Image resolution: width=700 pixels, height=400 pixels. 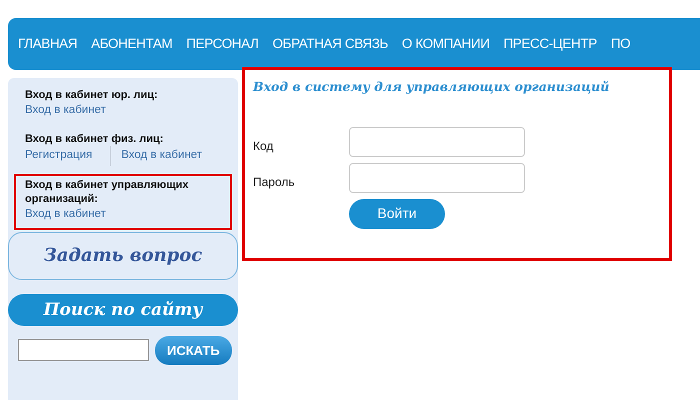 What do you see at coordinates (263, 146) in the screenshot?
I see `field-label: Код` at bounding box center [263, 146].